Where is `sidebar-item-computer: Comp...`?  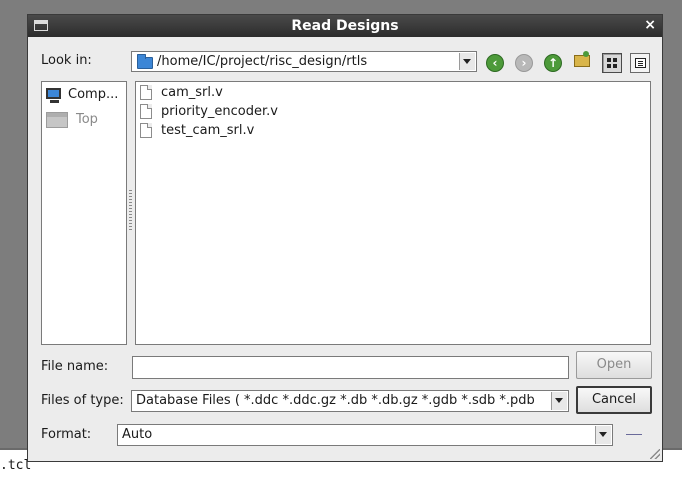 sidebar-item-computer: Comp... is located at coordinates (85, 95).